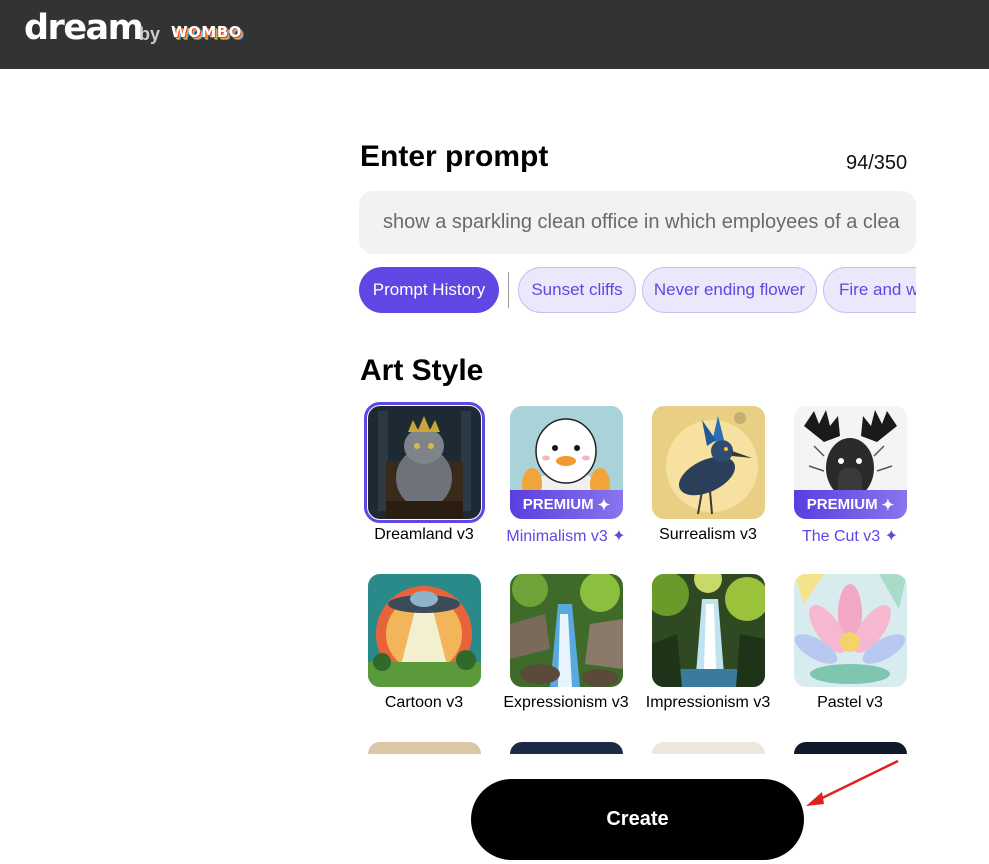  I want to click on style-label: Pastel v3, so click(850, 702).